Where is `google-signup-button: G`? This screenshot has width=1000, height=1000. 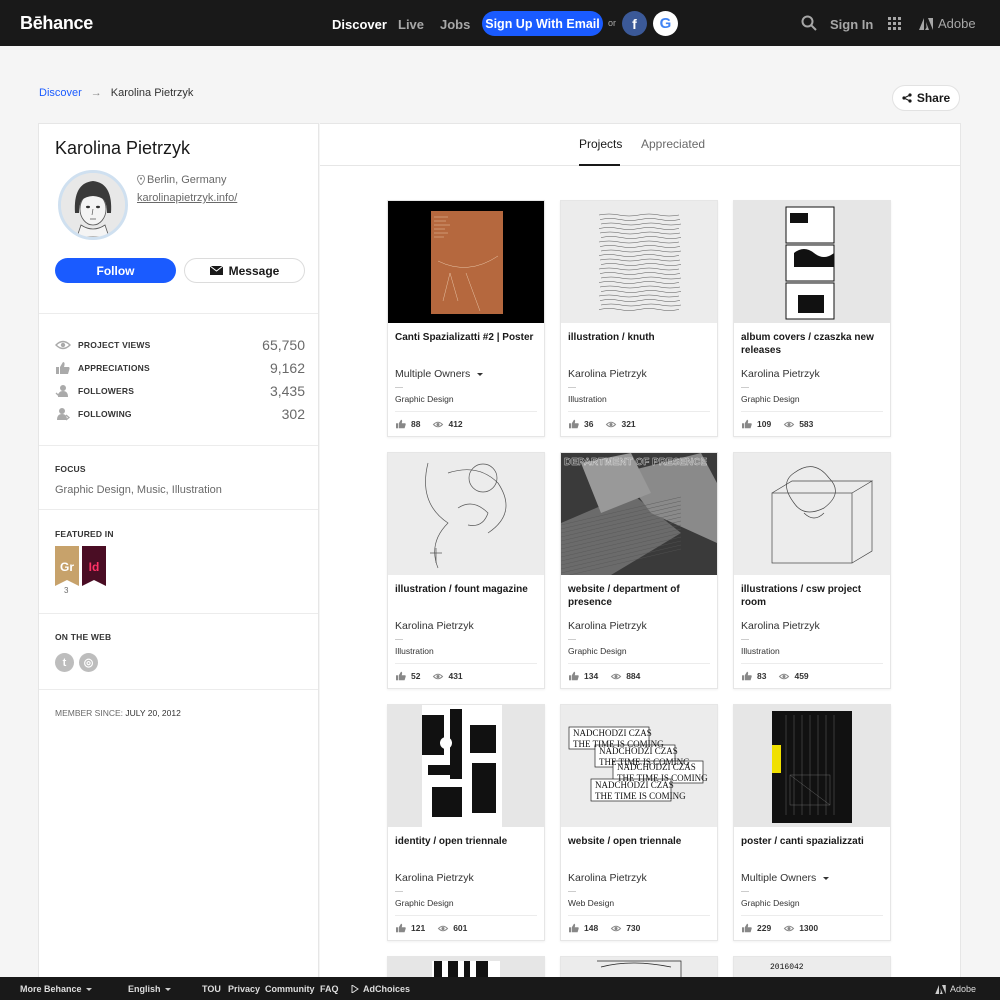 google-signup-button: G is located at coordinates (665, 23).